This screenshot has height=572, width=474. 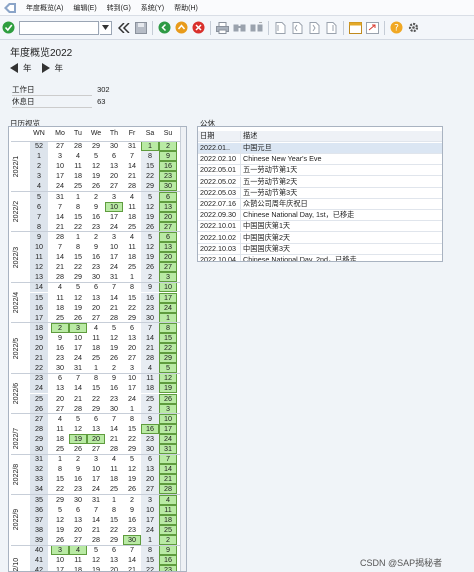 What do you see at coordinates (396, 27) in the screenshot?
I see `help-icon: ?` at bounding box center [396, 27].